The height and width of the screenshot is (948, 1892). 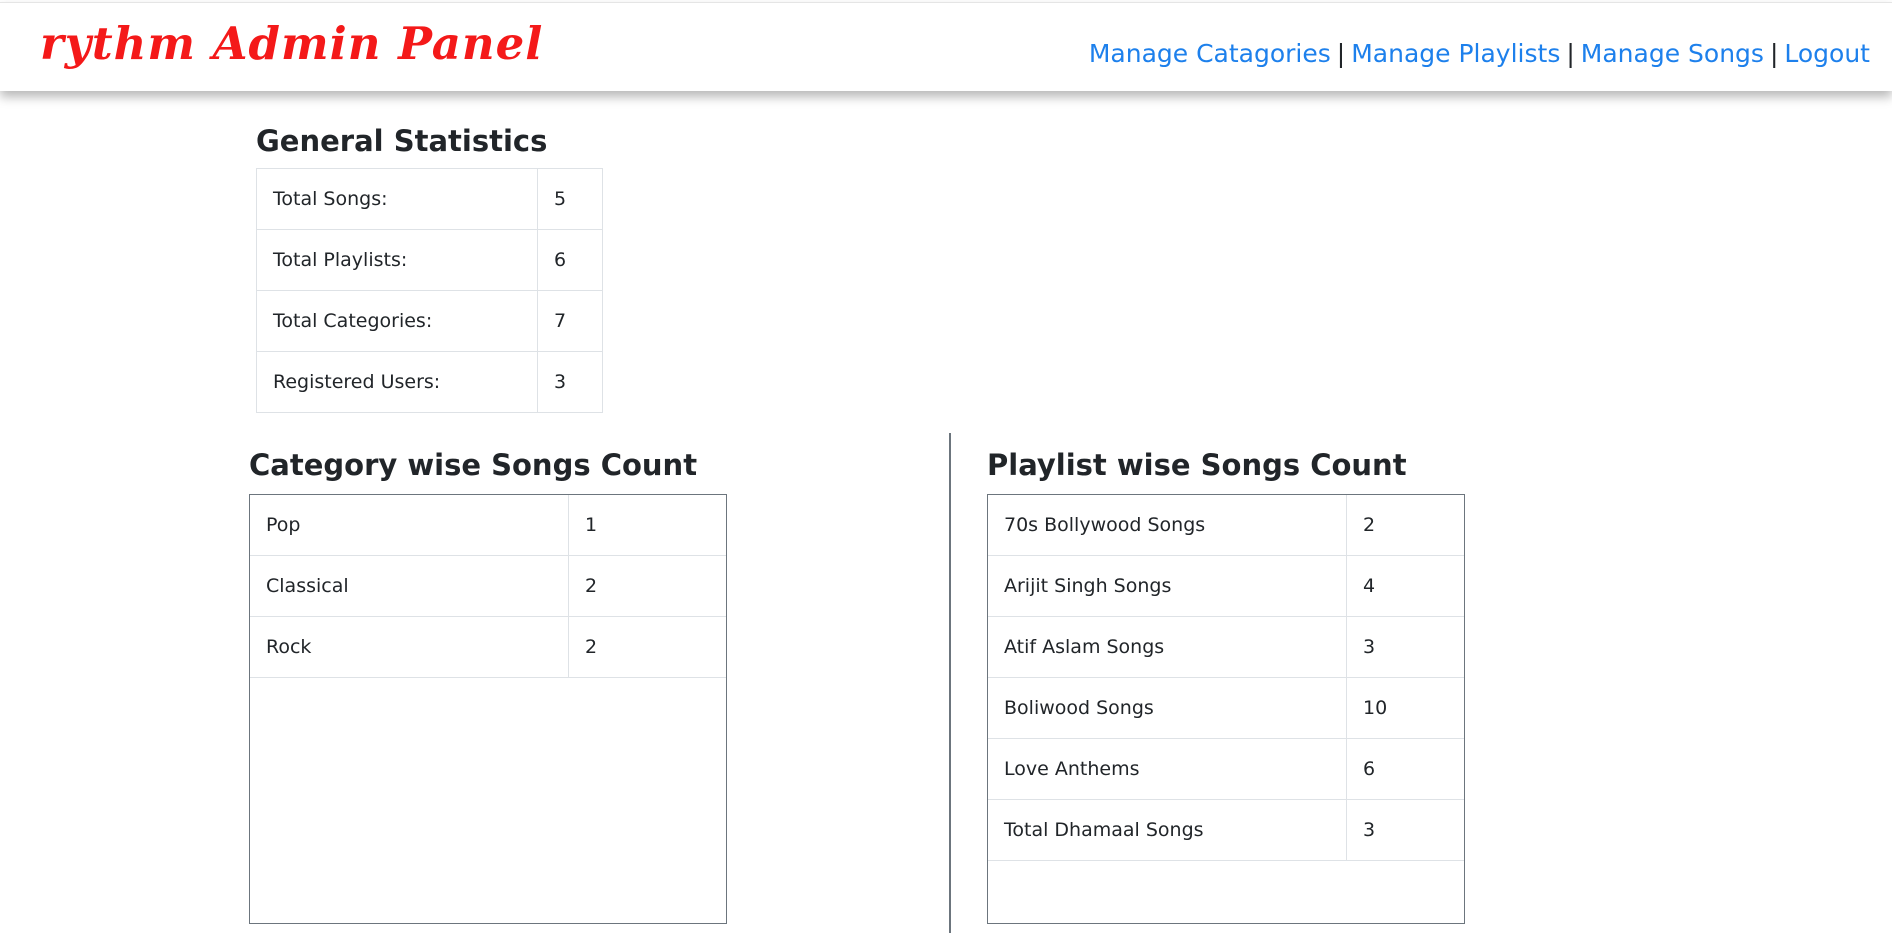 I want to click on table-row: Rock 2, so click(x=488, y=647).